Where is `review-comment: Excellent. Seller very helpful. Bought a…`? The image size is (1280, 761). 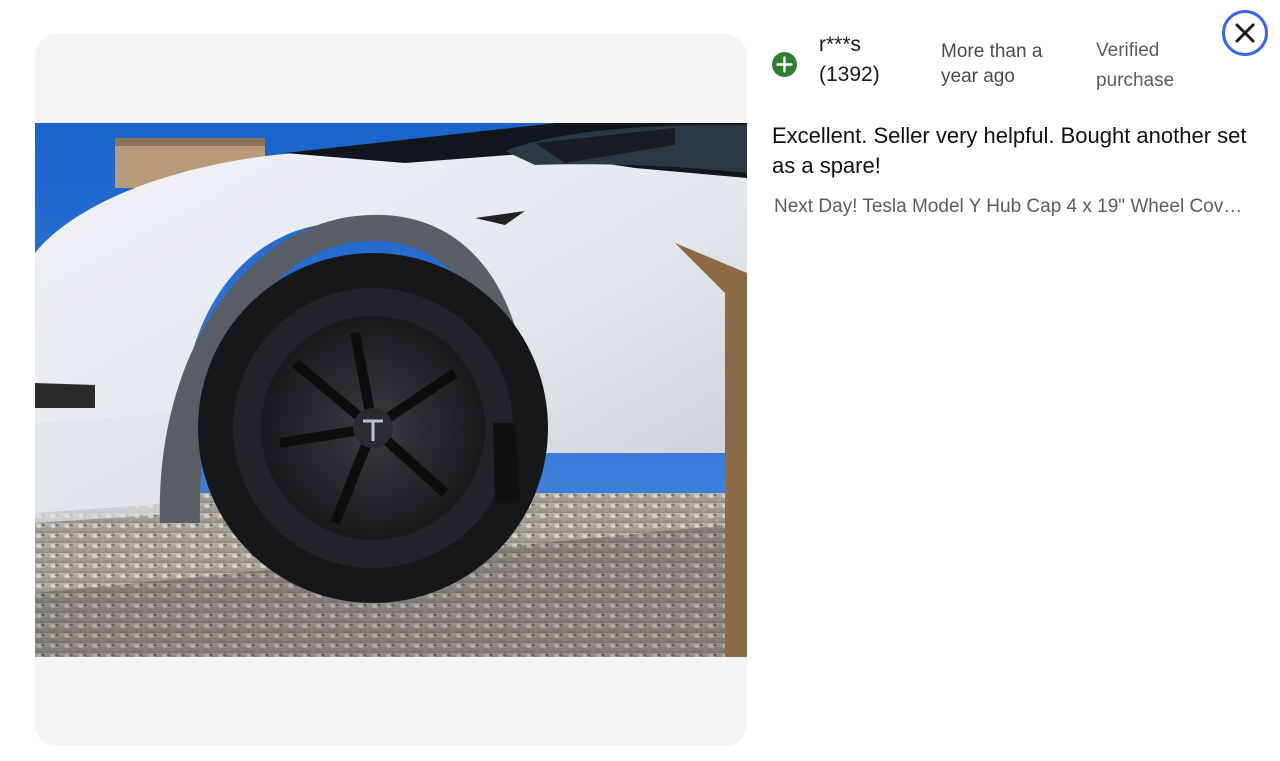
review-comment: Excellent. Seller very helpful. Bought a… is located at coordinates (1009, 150).